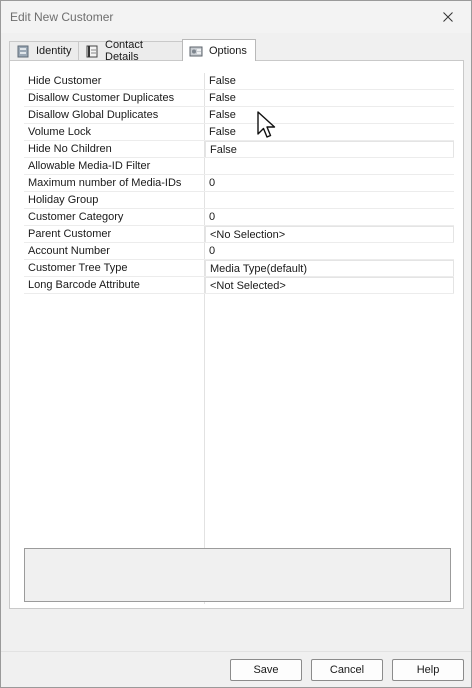  I want to click on property-row-allowable-media-id-filter: Allowable Media-ID Filter, so click(239, 166).